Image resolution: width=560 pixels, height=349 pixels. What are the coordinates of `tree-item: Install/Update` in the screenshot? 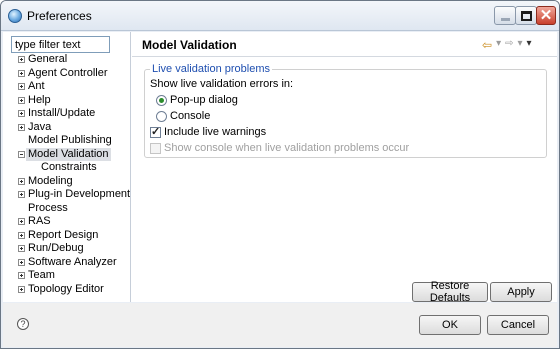 It's located at (67, 114).